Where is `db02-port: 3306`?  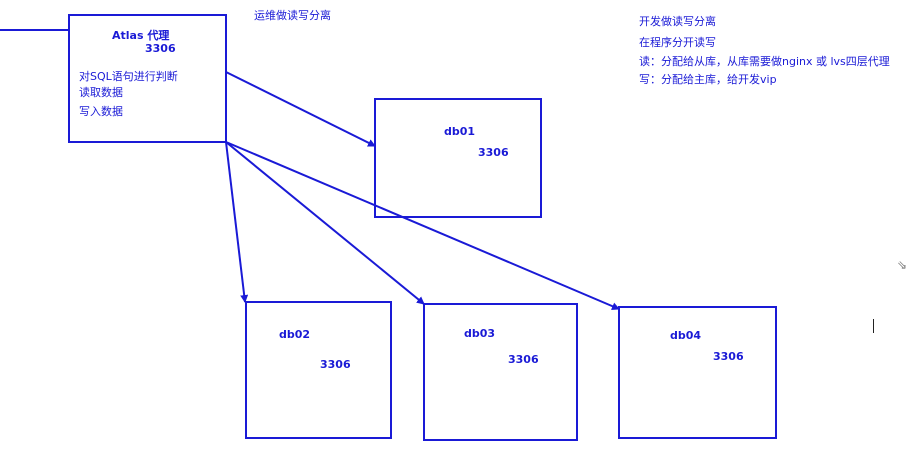
db02-port: 3306 is located at coordinates (335, 364).